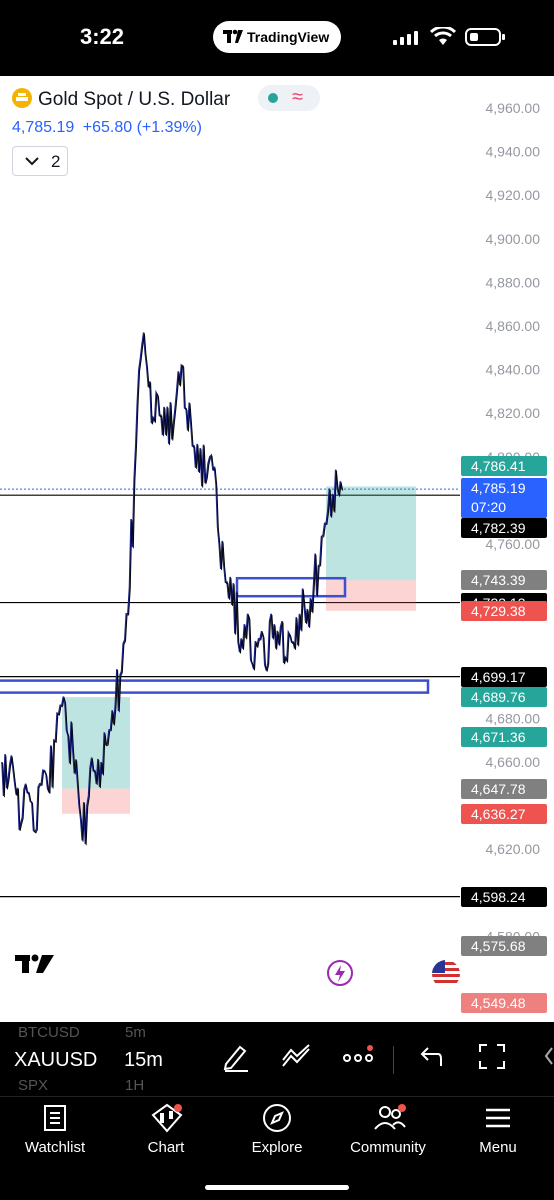  Describe the element at coordinates (498, 1132) in the screenshot. I see `tab-menu: Menu` at that location.